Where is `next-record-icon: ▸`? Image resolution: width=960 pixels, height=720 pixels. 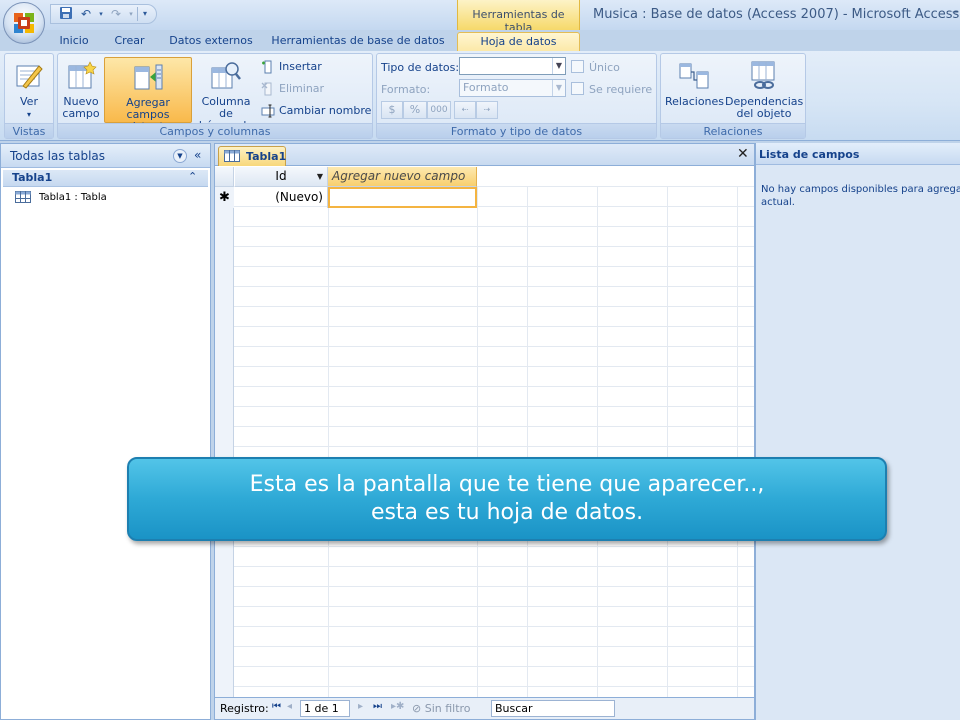
next-record-icon: ▸ is located at coordinates (360, 706).